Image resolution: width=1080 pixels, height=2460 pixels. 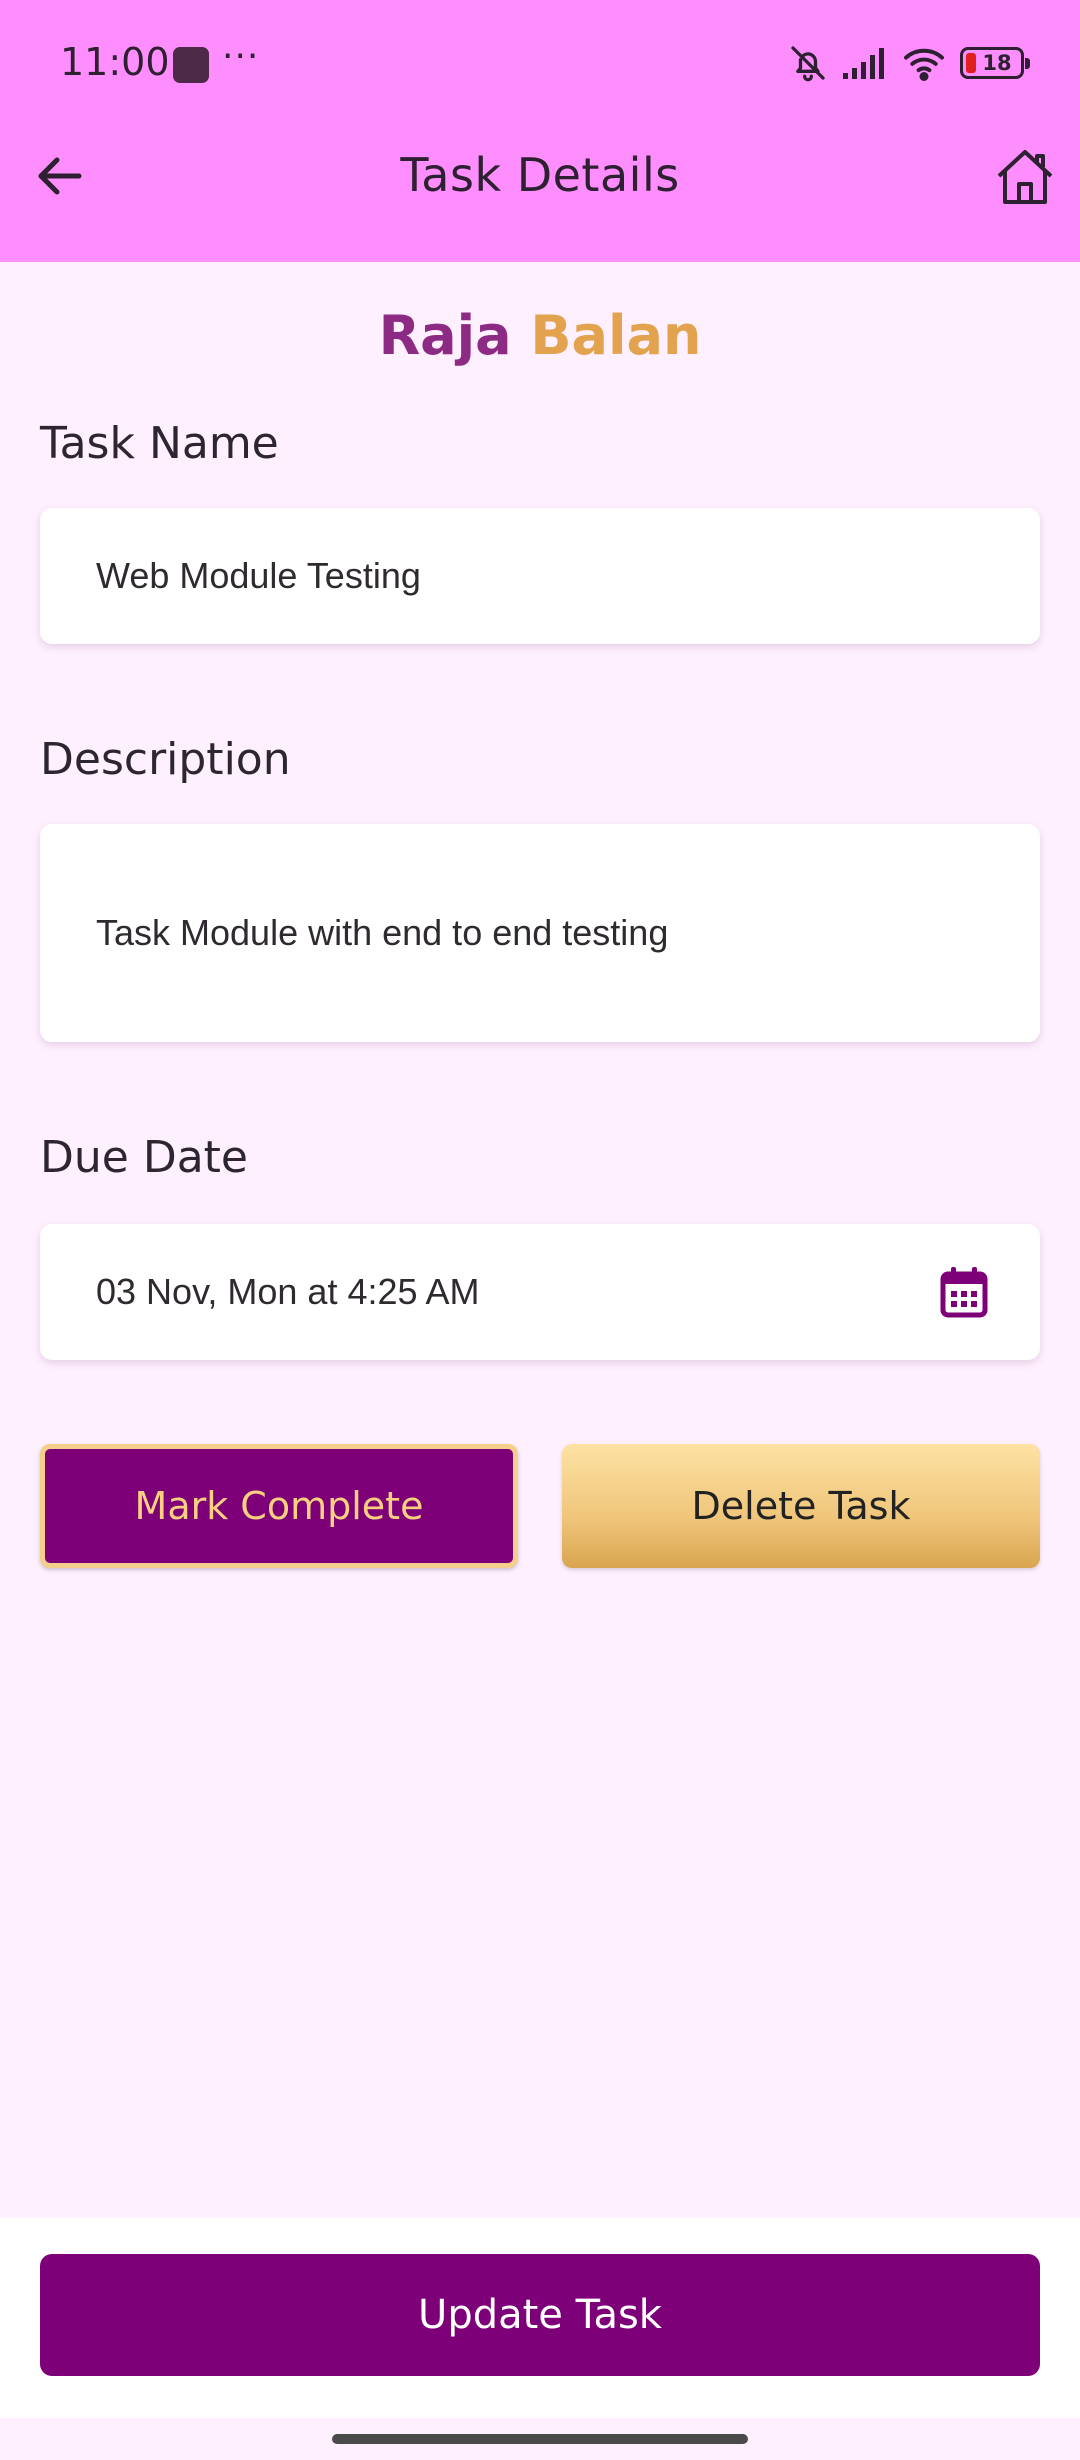 I want to click on battery-level: 18, so click(x=997, y=63).